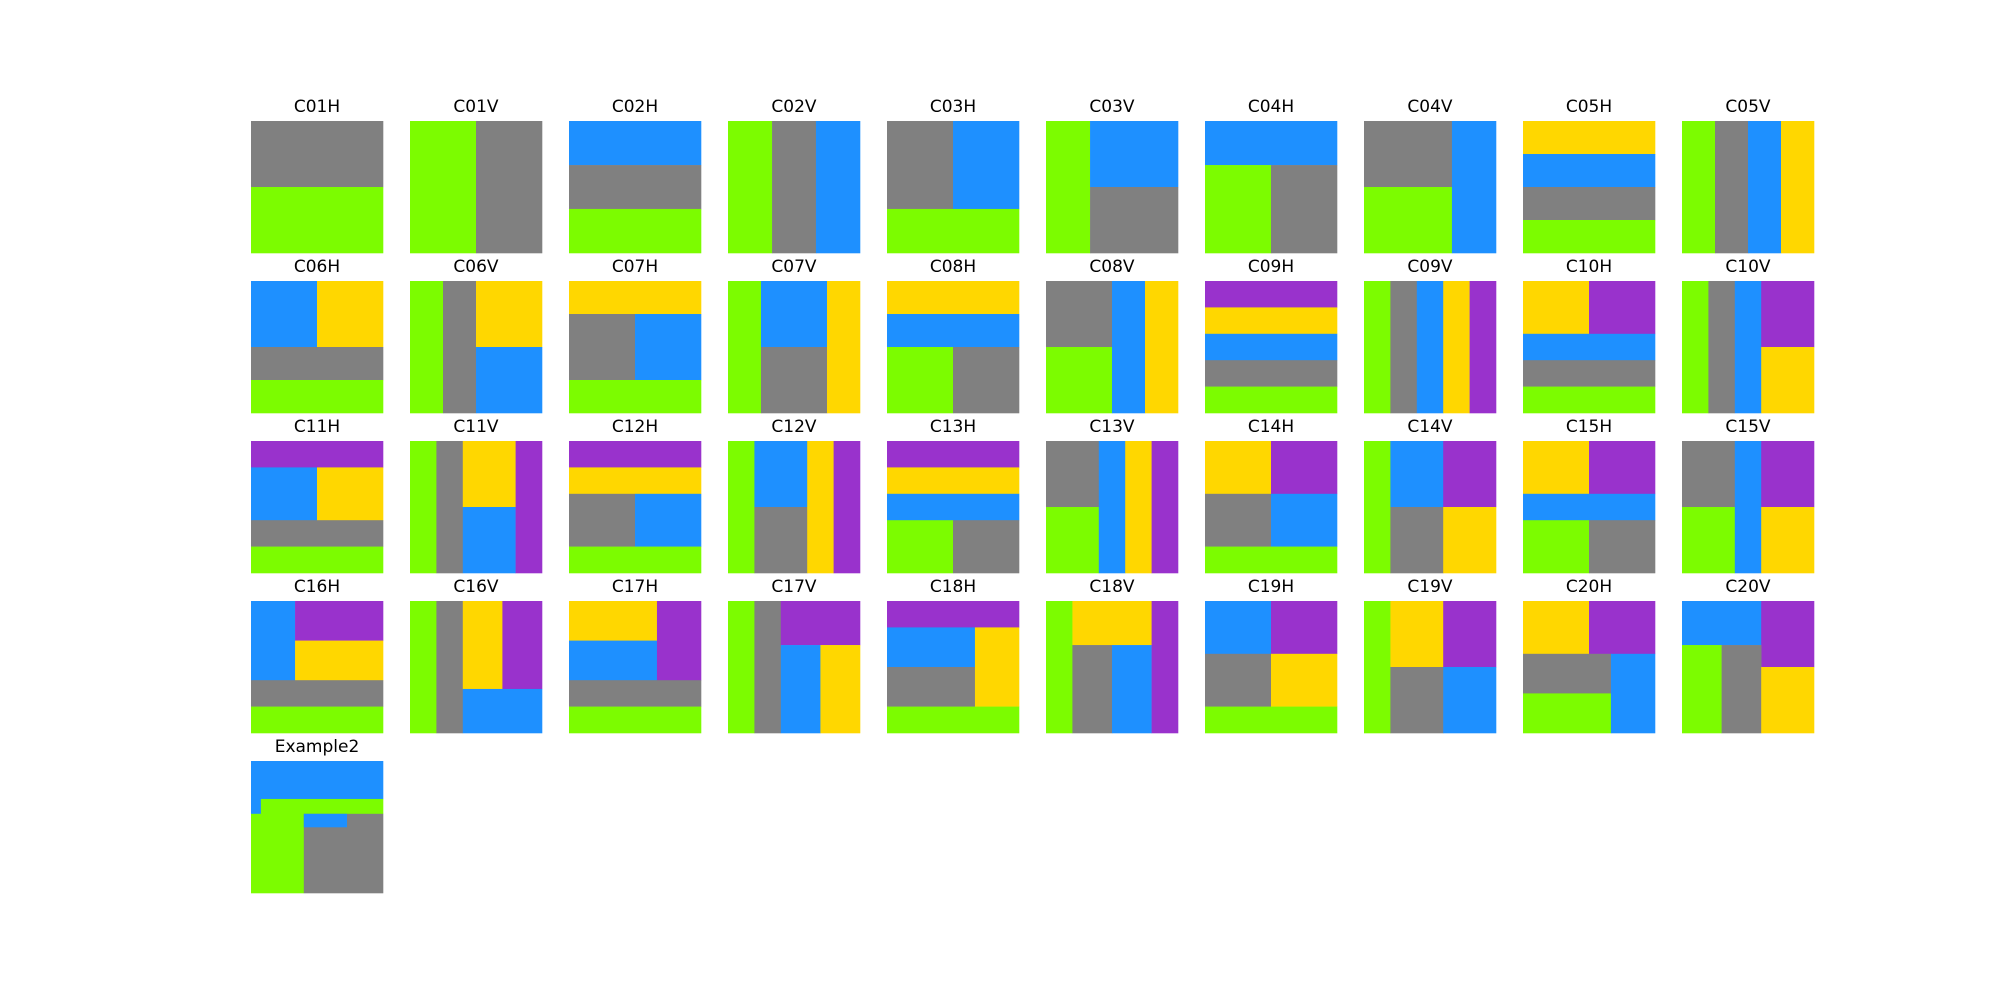 This screenshot has height=1000, width=2000. Describe the element at coordinates (317, 267) in the screenshot. I see `tile-title: C06H` at that location.